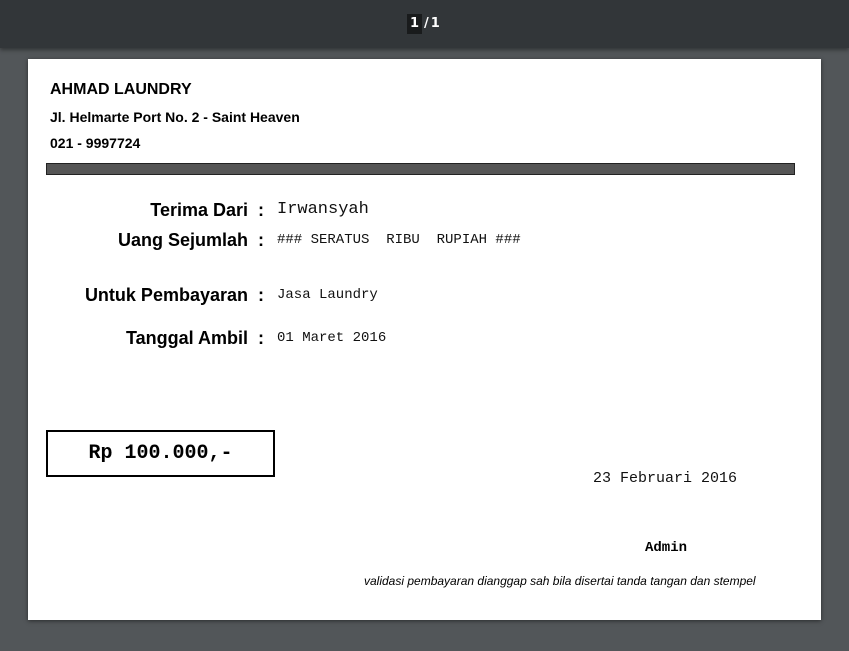  What do you see at coordinates (199, 210) in the screenshot?
I see `field-label: Terima Dari` at bounding box center [199, 210].